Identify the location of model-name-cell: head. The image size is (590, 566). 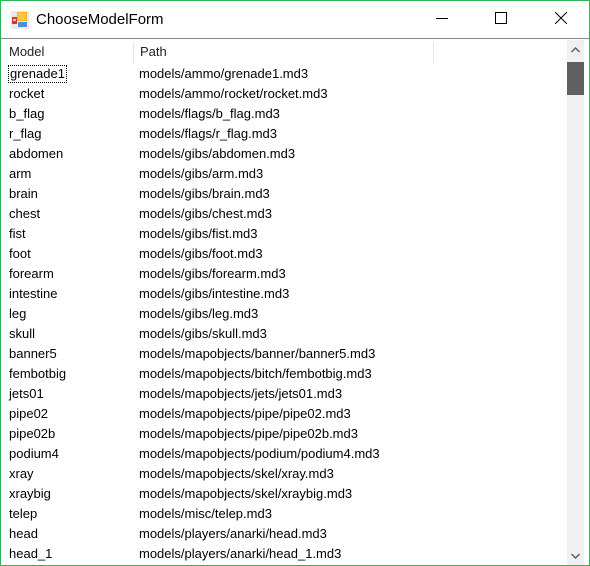
(23, 533).